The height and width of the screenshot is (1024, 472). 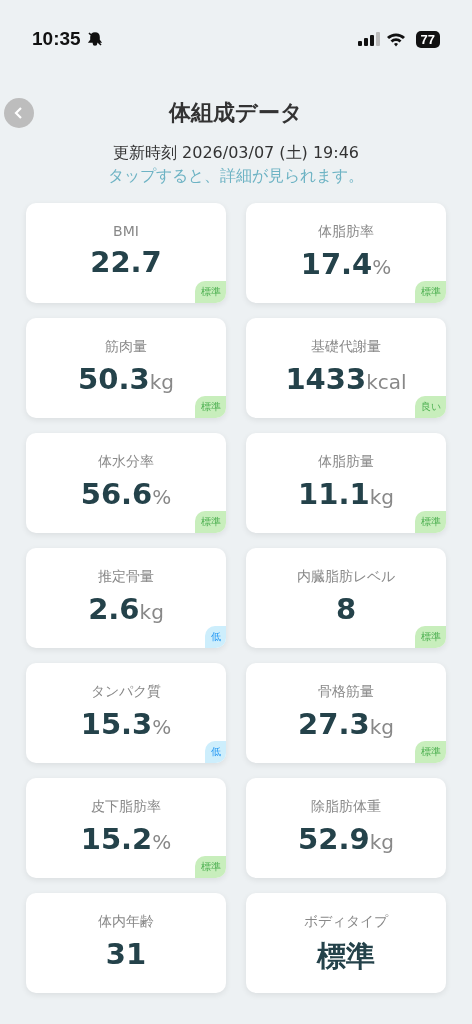 I want to click on metric-card: タンパク質 15.3% 低, so click(x=126, y=713).